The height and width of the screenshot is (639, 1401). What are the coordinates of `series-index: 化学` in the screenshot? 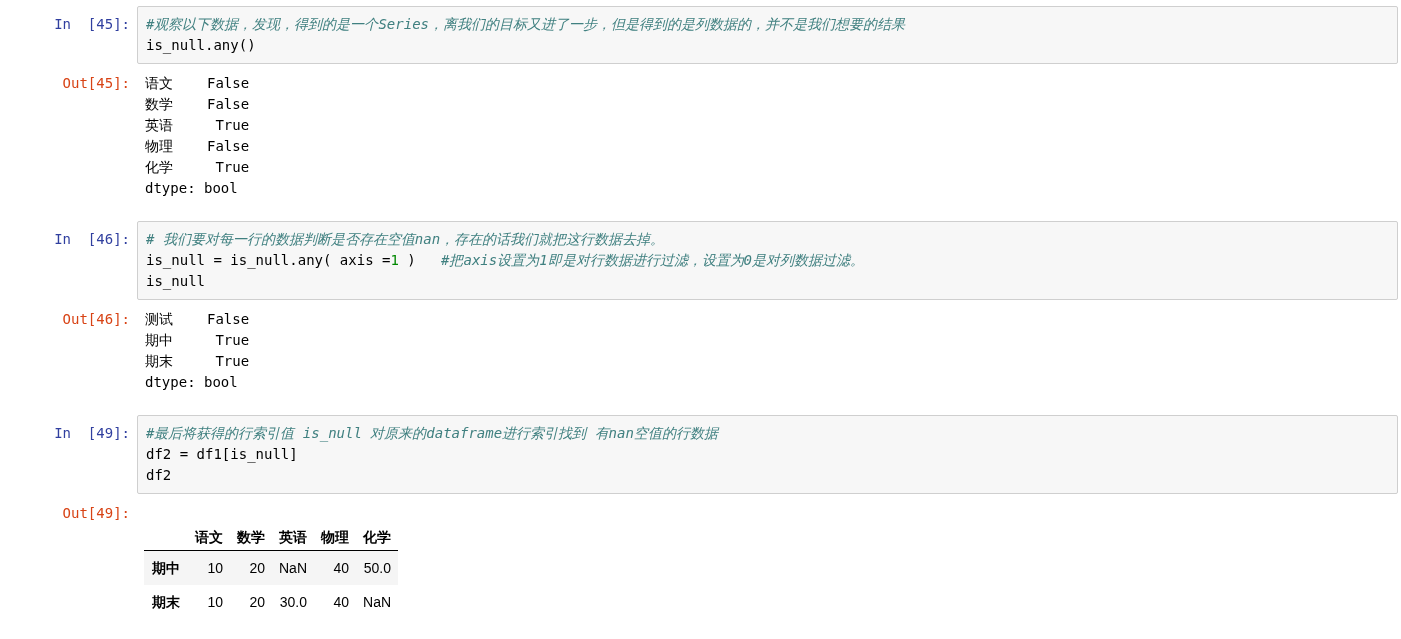 It's located at (159, 167).